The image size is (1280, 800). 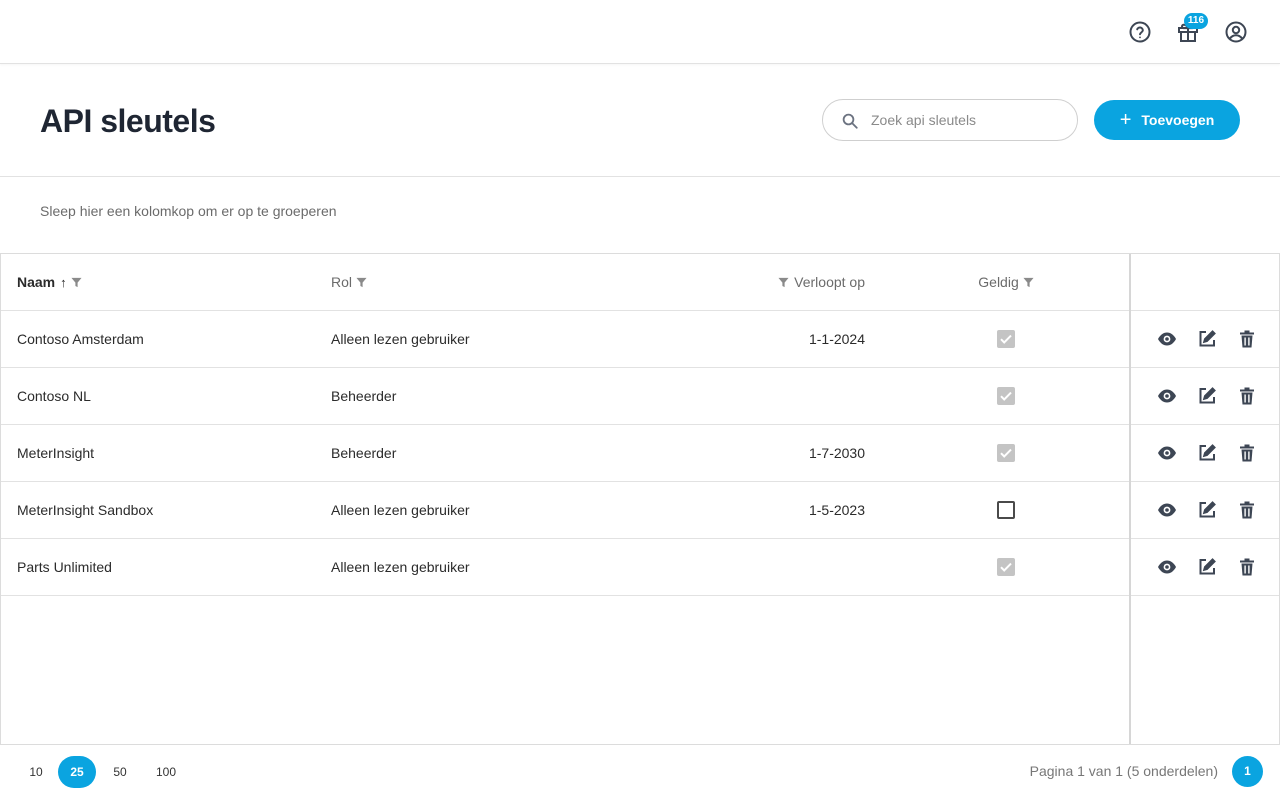 I want to click on cell-name: MeterInsight Sandbox, so click(x=85, y=510).